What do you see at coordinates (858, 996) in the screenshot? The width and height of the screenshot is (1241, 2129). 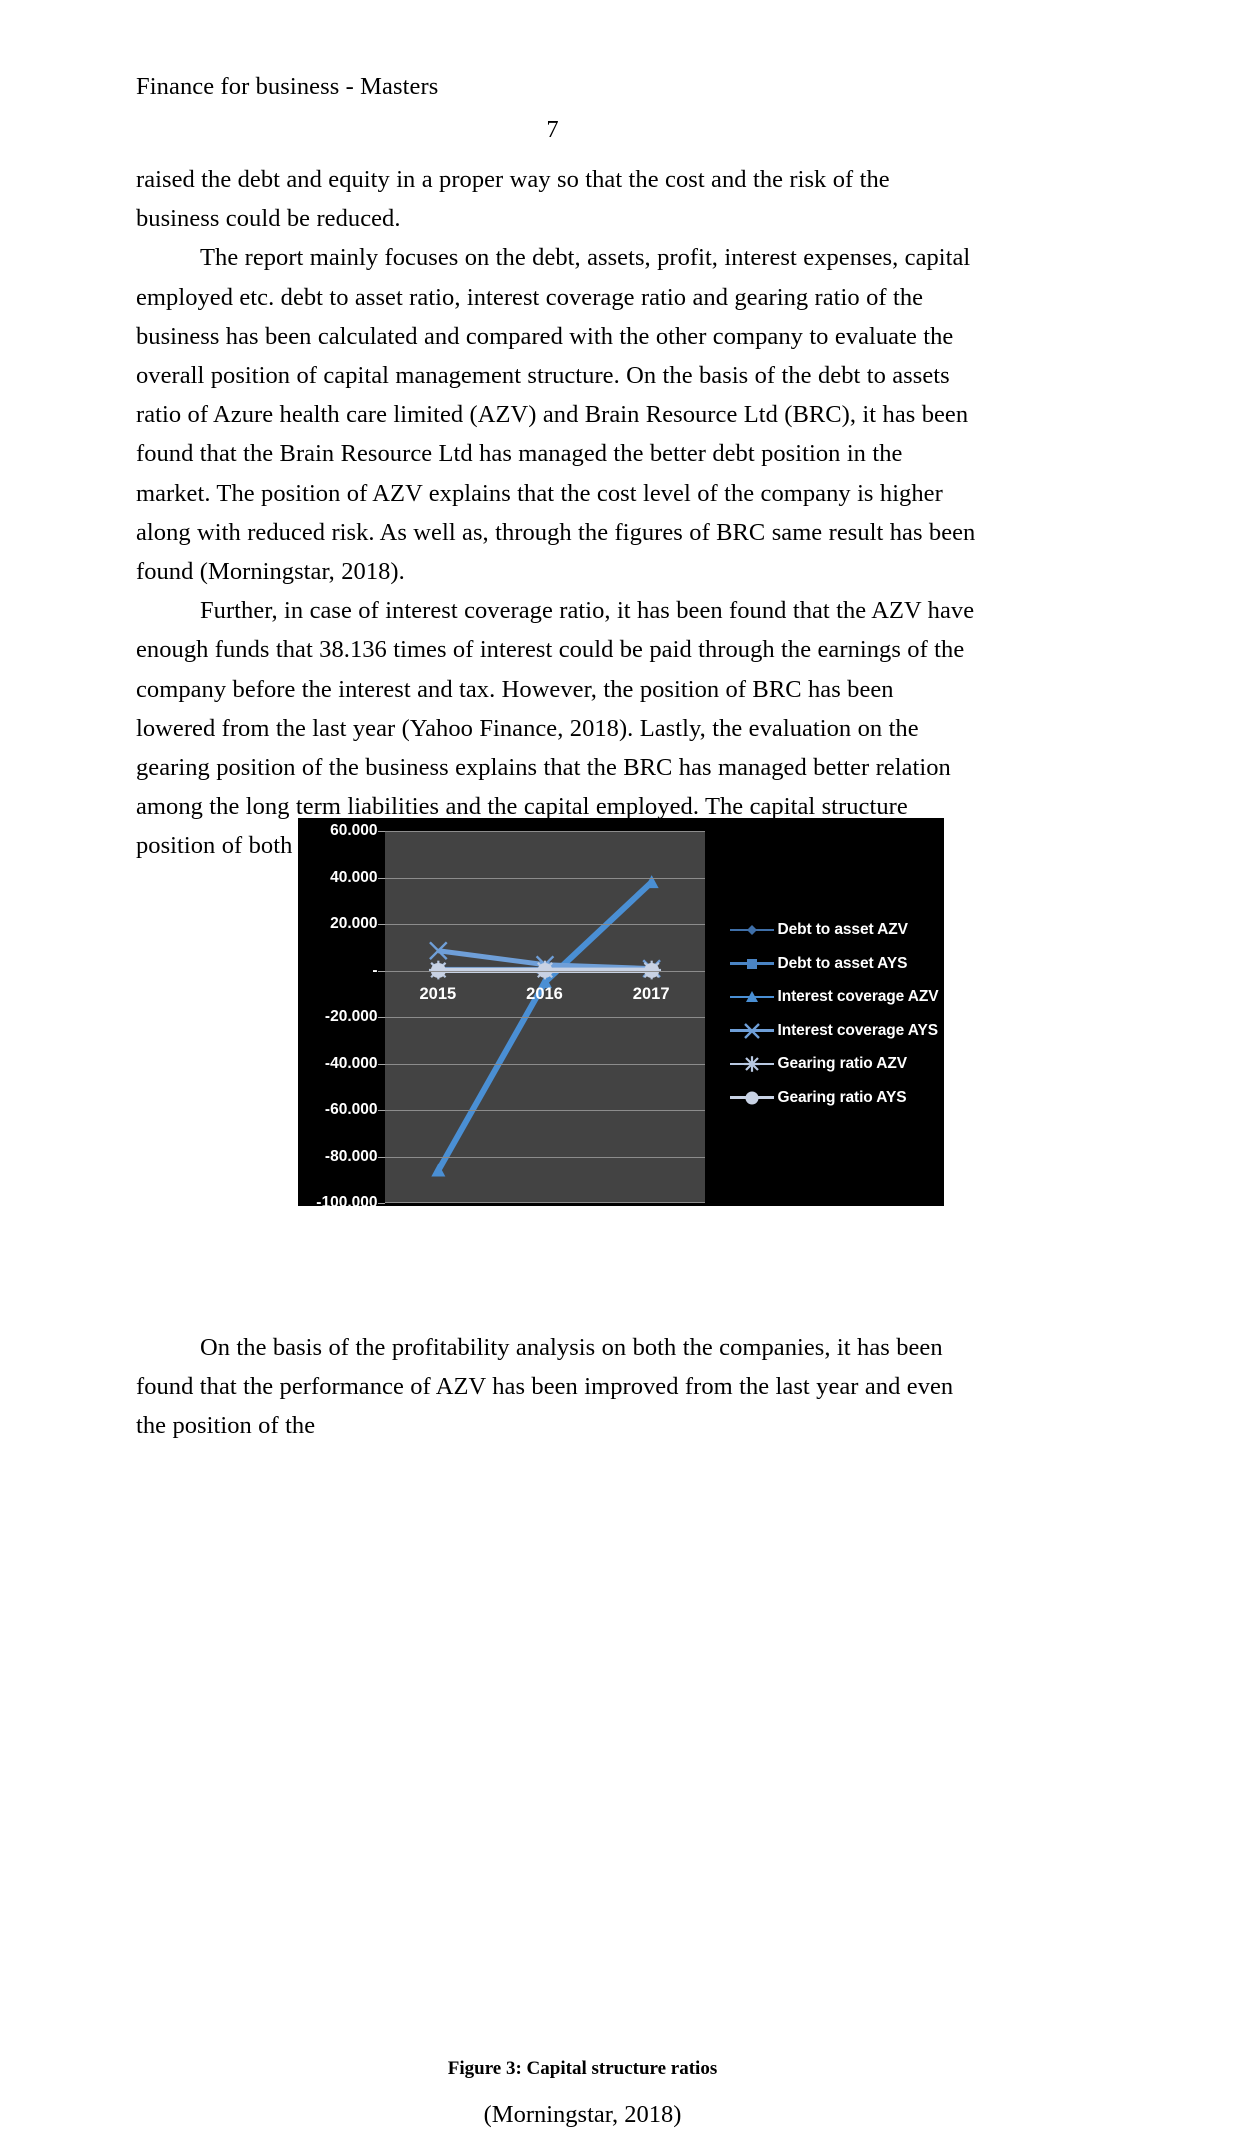 I see `legend-label: Interest coverage AZV` at bounding box center [858, 996].